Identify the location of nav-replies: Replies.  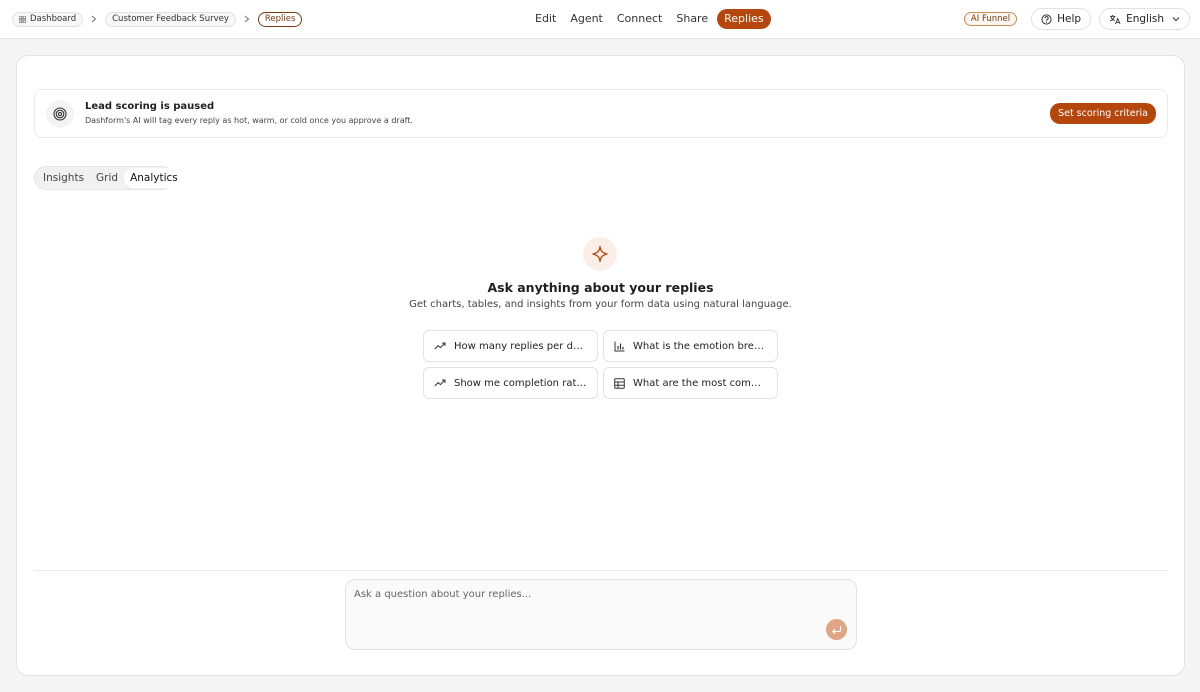
(744, 19).